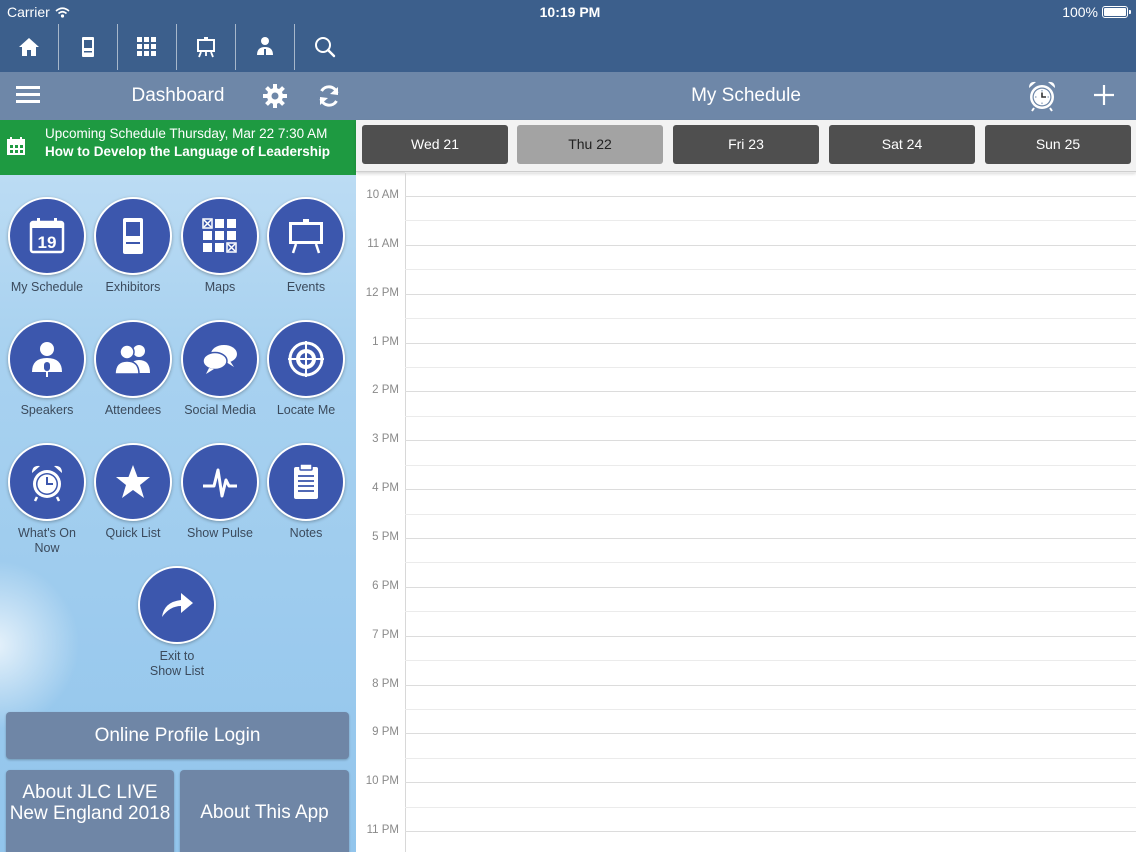 Image resolution: width=1136 pixels, height=852 pixels. Describe the element at coordinates (275, 96) in the screenshot. I see `gear-icon` at that location.